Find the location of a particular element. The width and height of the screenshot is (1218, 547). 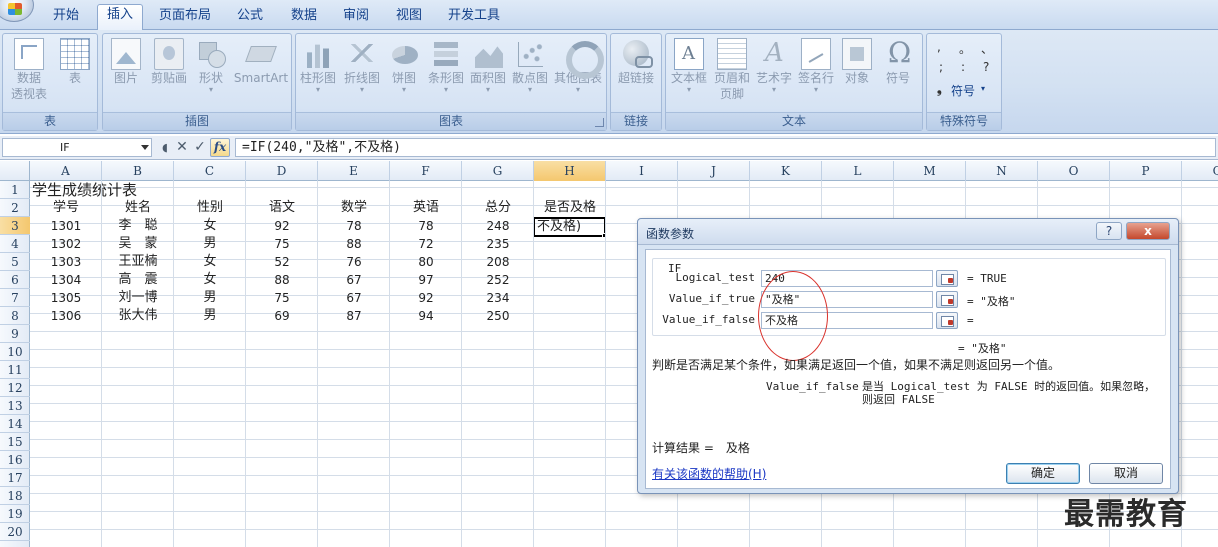

column-chart-button: 柱形图 ▾ is located at coordinates (318, 72).